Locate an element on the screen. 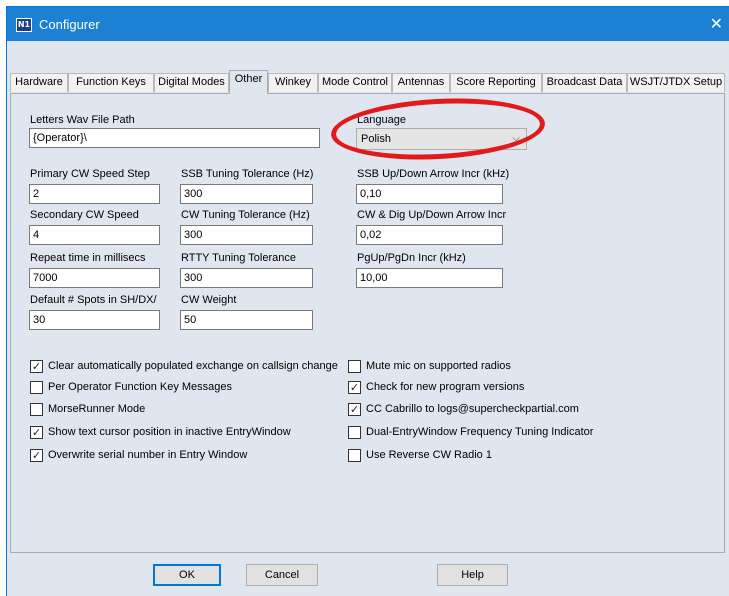  reverse-cw-radio1-label: Use Reverse CW Radio 1 is located at coordinates (429, 455).